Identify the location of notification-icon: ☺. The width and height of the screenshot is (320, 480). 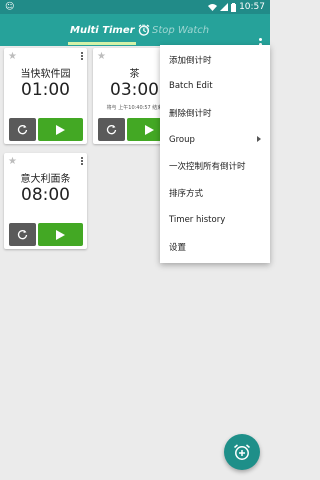
(10, 7).